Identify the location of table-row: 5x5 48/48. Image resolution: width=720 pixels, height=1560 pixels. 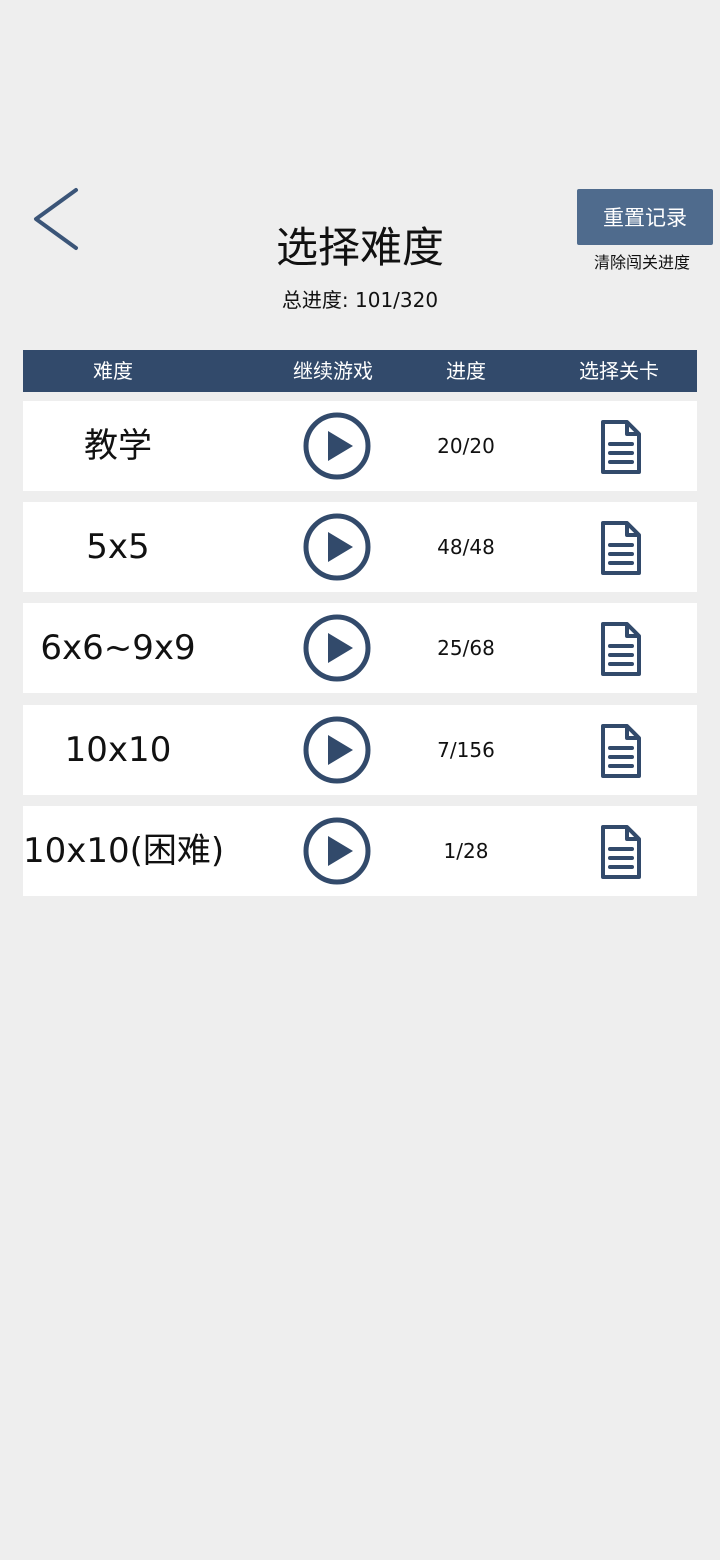
(360, 547).